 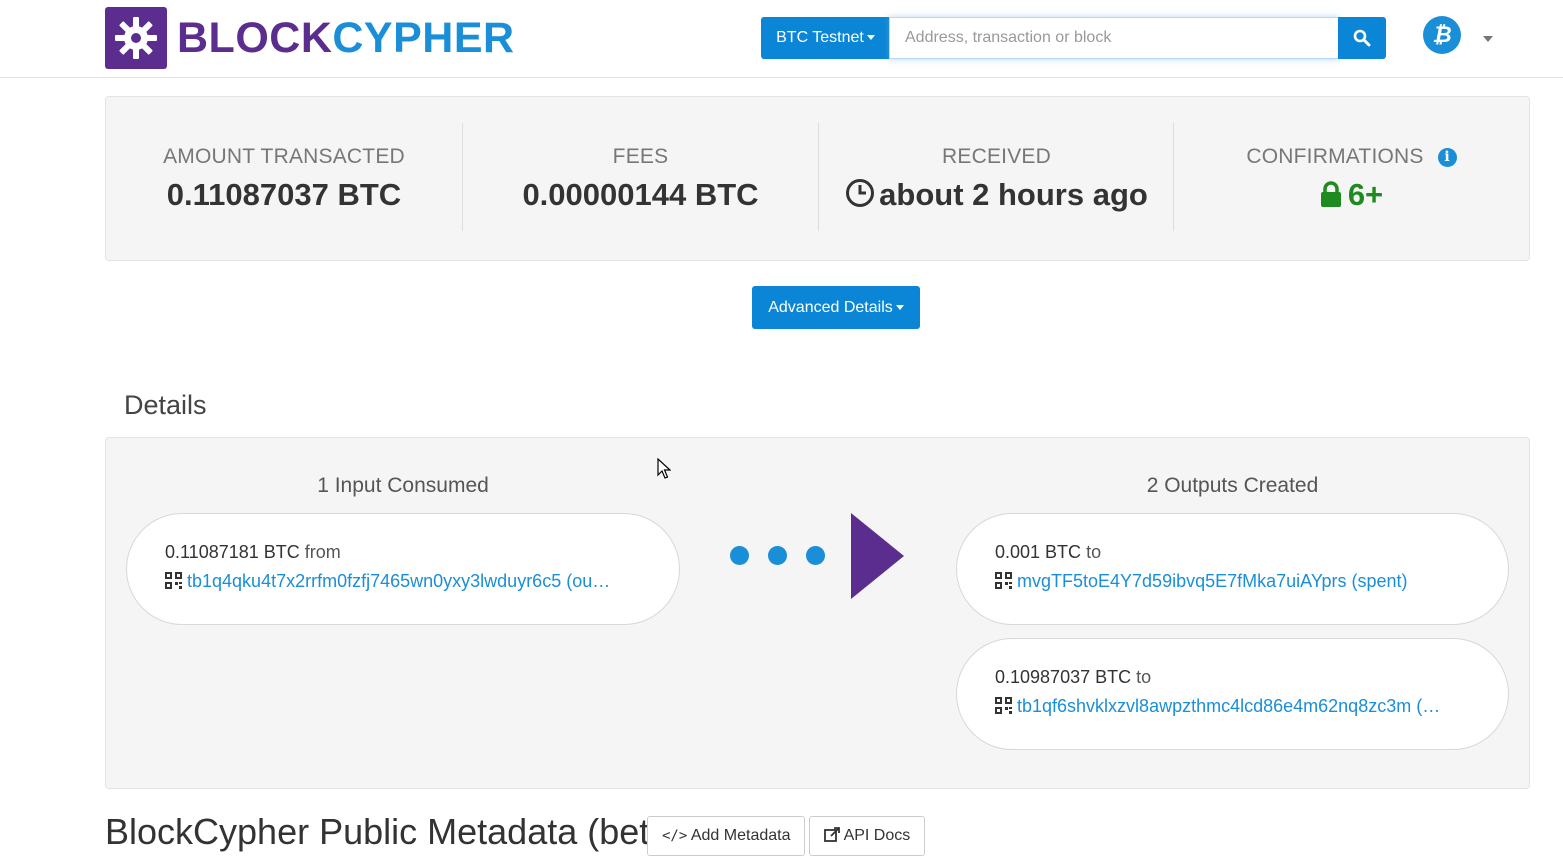 I want to click on output-amount: 0.001 BTC, so click(x=1038, y=552).